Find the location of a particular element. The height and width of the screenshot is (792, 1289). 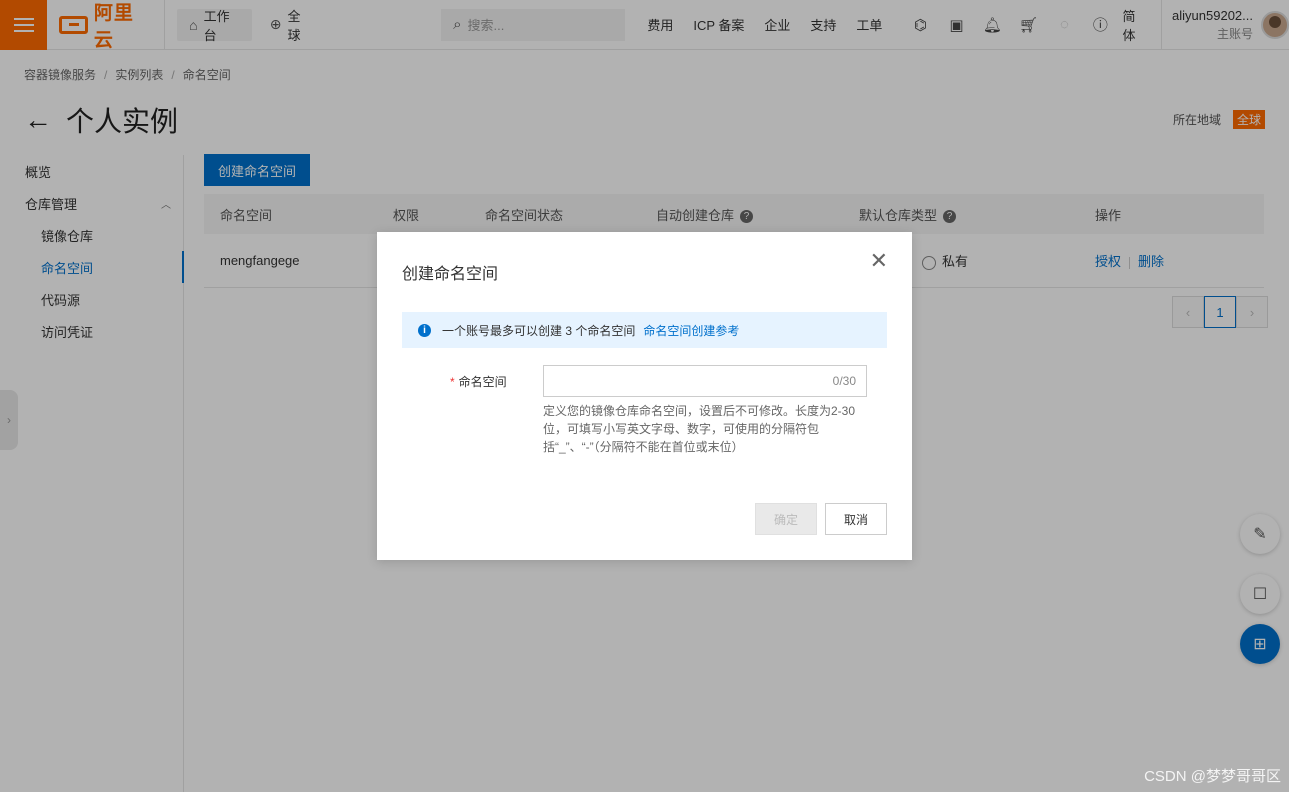

info-icon: i is located at coordinates (424, 330).